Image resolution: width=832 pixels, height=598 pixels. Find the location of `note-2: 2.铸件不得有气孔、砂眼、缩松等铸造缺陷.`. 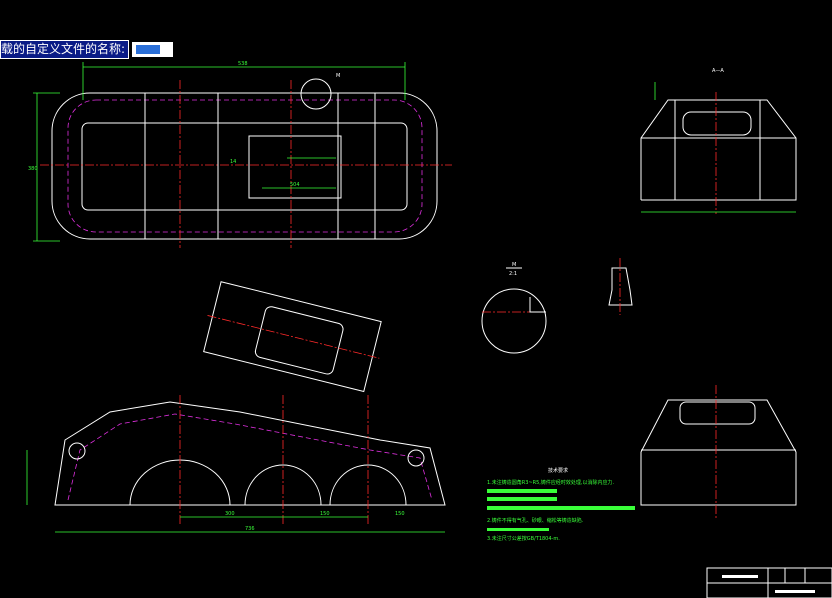

note-2: 2.铸件不得有气孔、砂眼、缩松等铸造缺陷. is located at coordinates (535, 520).